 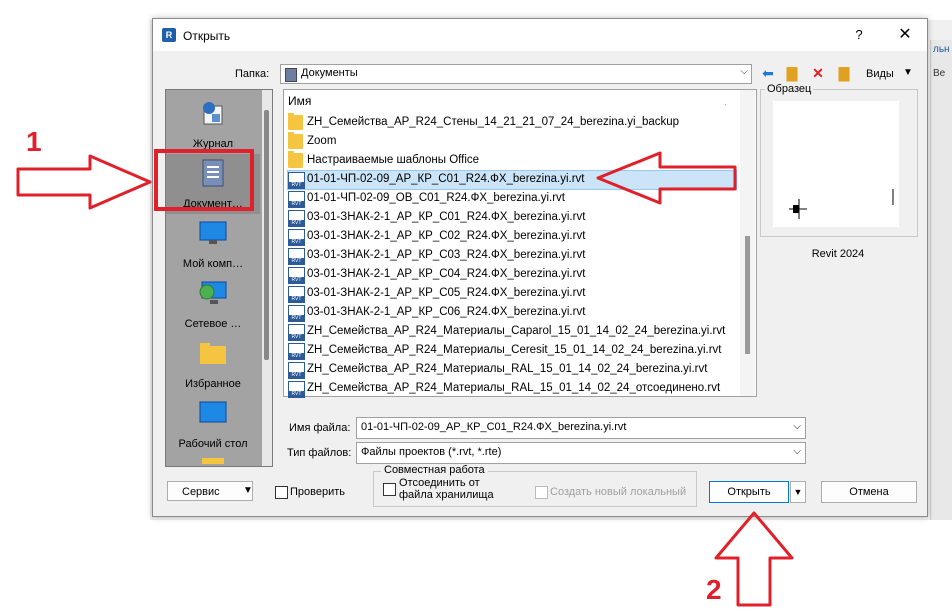 What do you see at coordinates (666, 178) in the screenshot?
I see `arrow-left-icon` at bounding box center [666, 178].